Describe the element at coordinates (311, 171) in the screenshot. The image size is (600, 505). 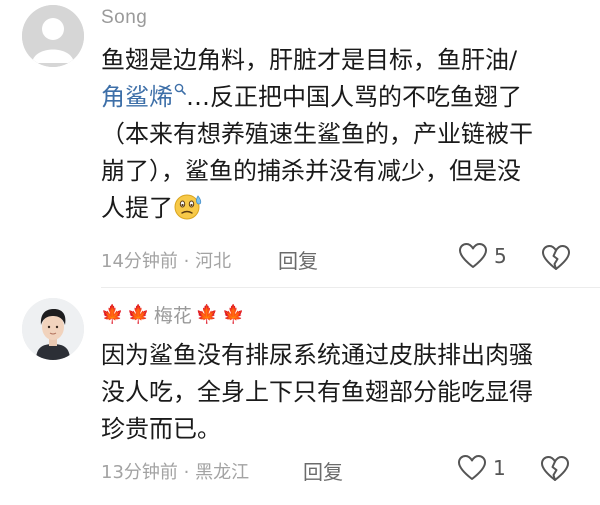
I see `comment-line: 崩了），鲨鱼的捕杀并没有减少，但是没` at that location.